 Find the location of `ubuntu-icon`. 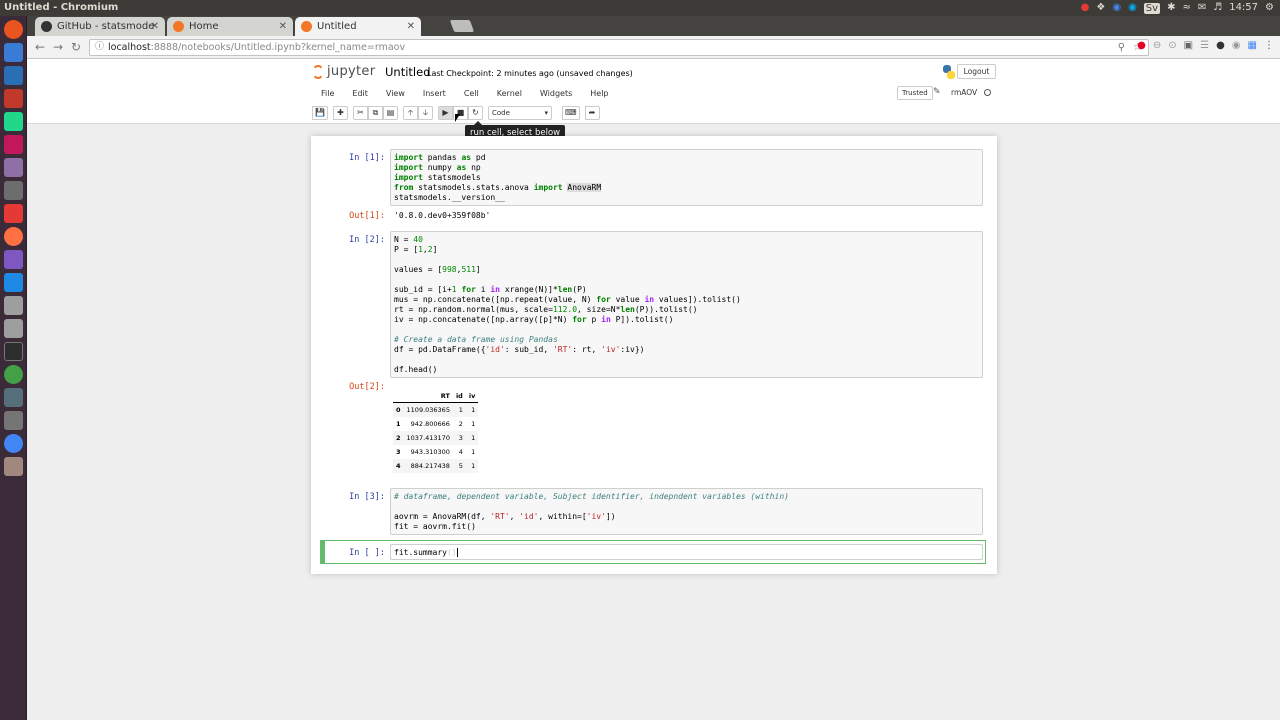

ubuntu-icon is located at coordinates (13, 29).